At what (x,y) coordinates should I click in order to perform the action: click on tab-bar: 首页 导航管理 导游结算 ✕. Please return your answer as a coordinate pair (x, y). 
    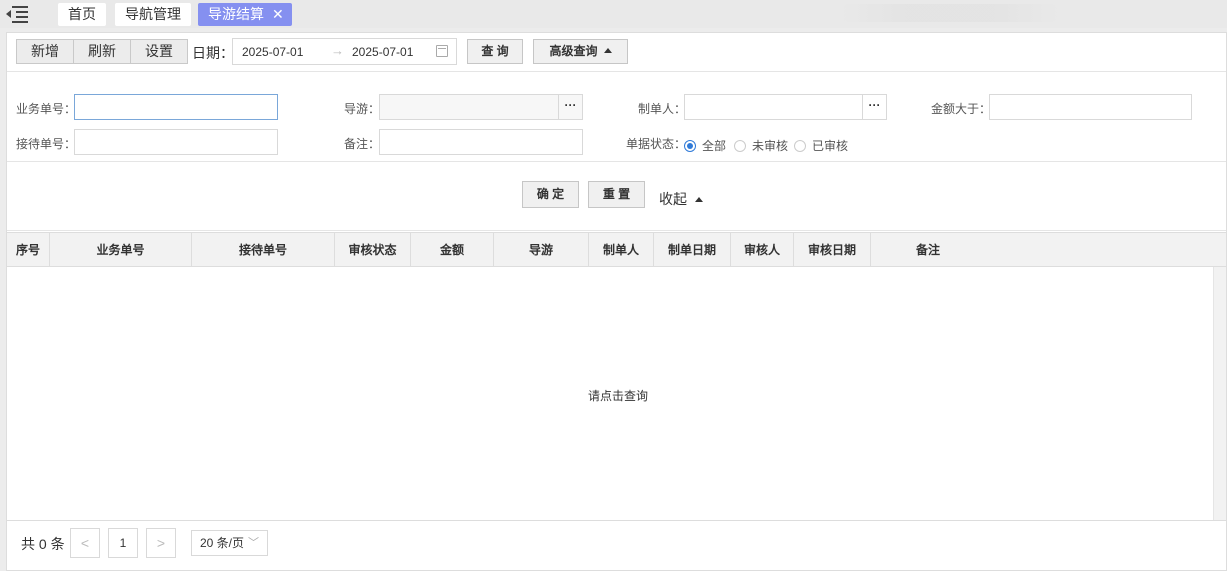
    Looking at the image, I should click on (613, 14).